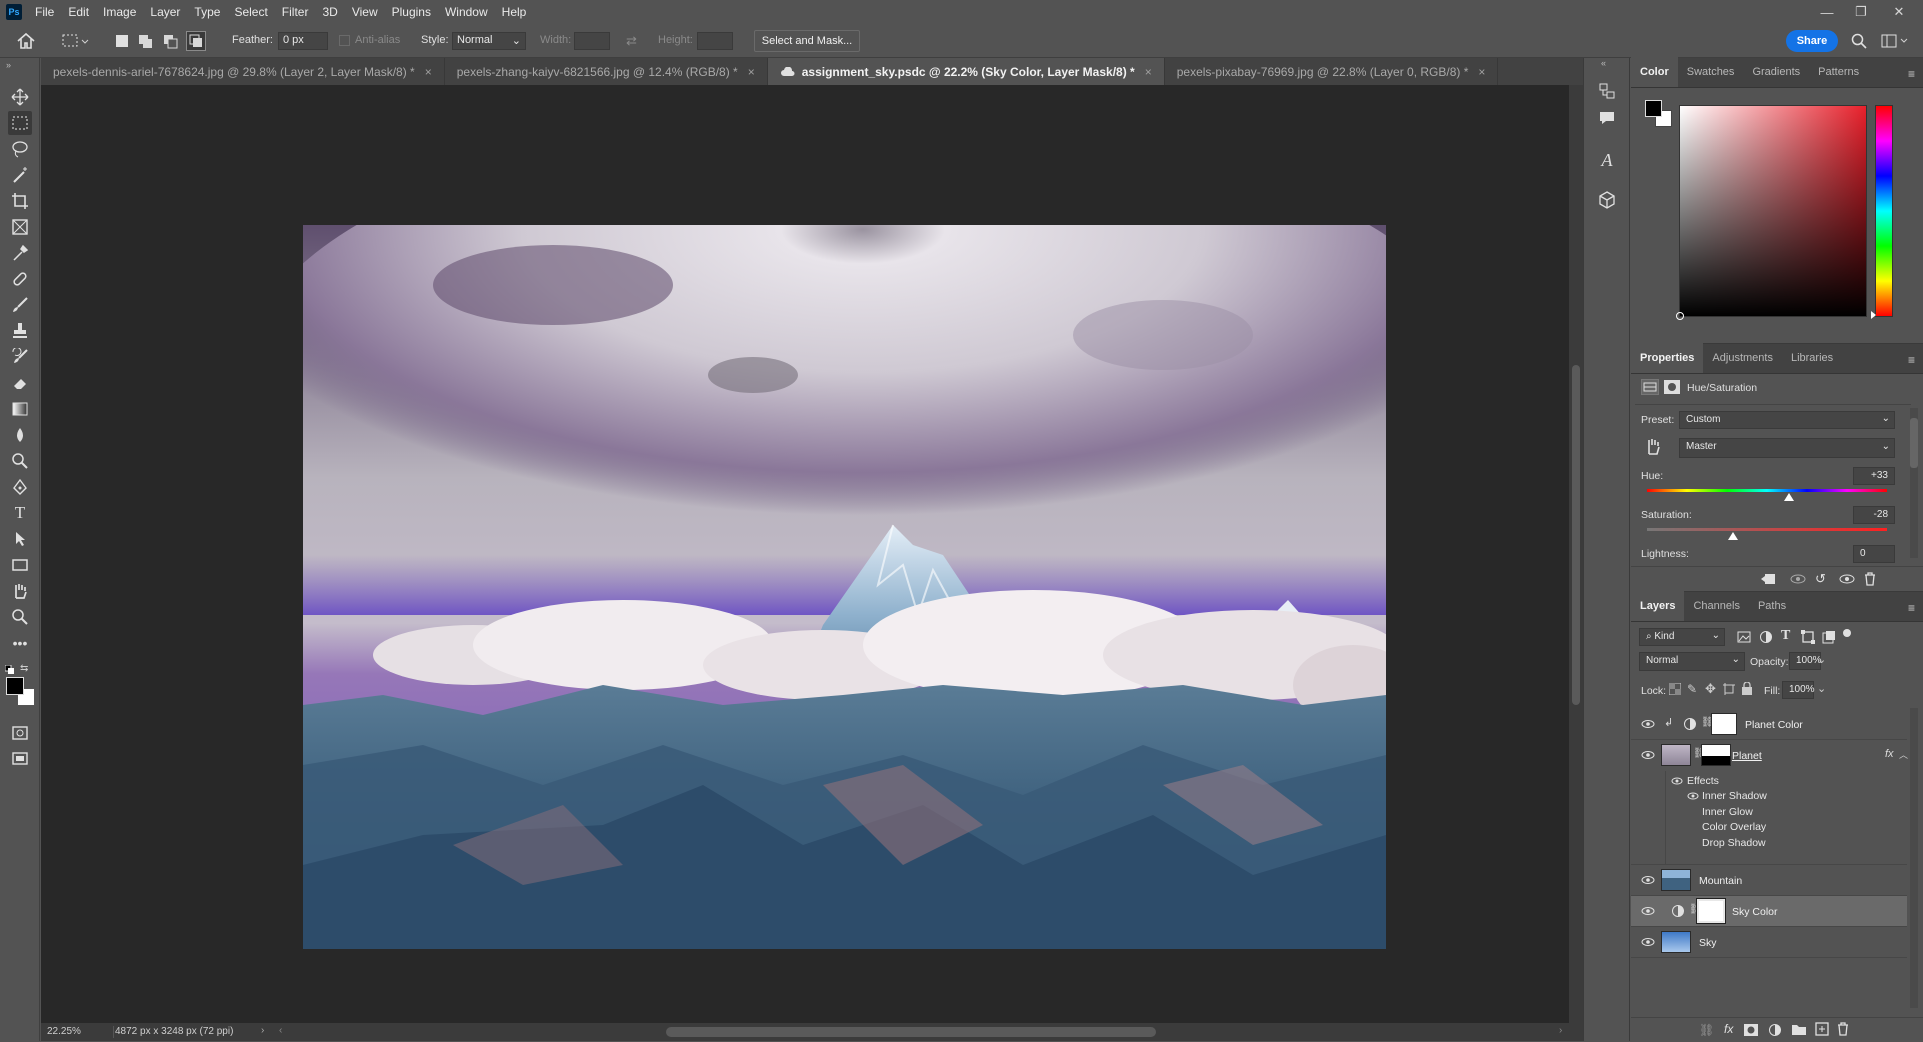 This screenshot has width=1923, height=1042. What do you see at coordinates (1767, 495) in the screenshot?
I see `hue-track` at bounding box center [1767, 495].